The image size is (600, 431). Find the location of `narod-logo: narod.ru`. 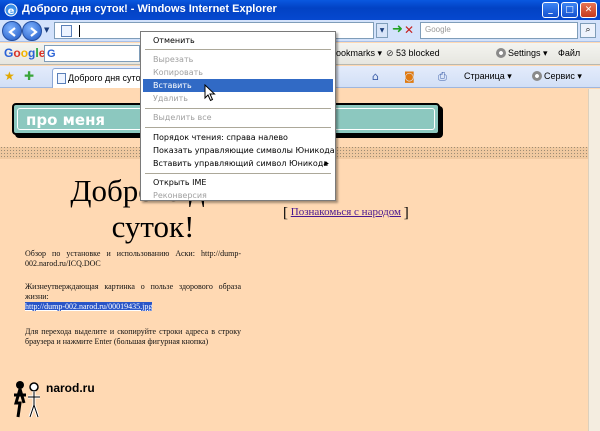

narod-logo: narod.ru is located at coordinates (55, 399).